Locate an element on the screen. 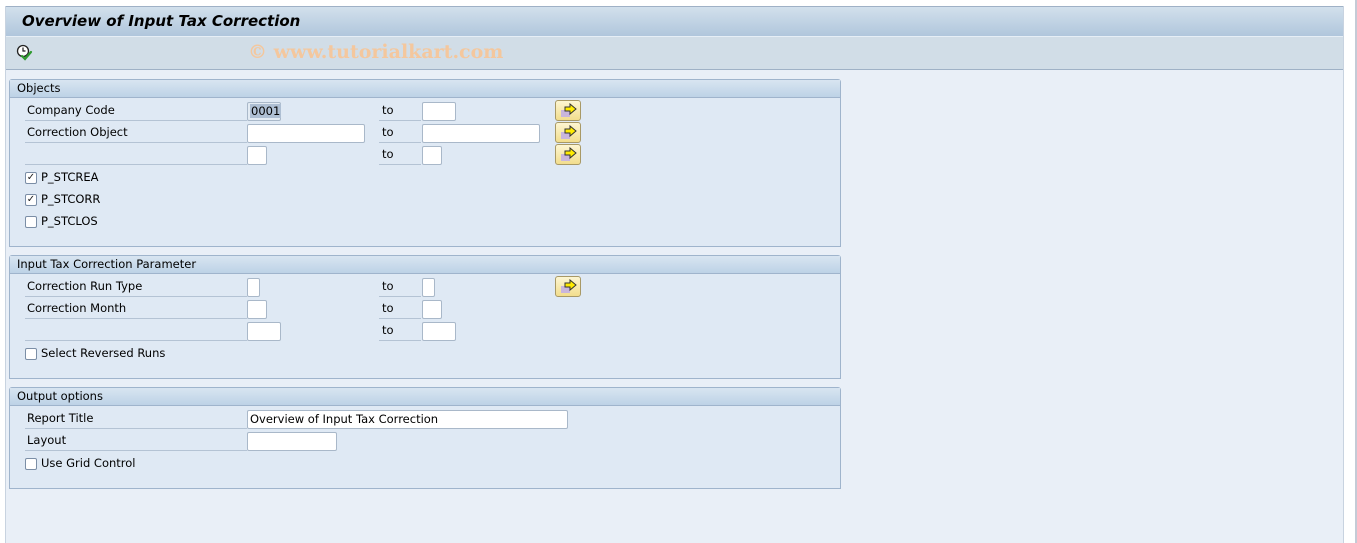  correction-object-from-input is located at coordinates (306, 133).